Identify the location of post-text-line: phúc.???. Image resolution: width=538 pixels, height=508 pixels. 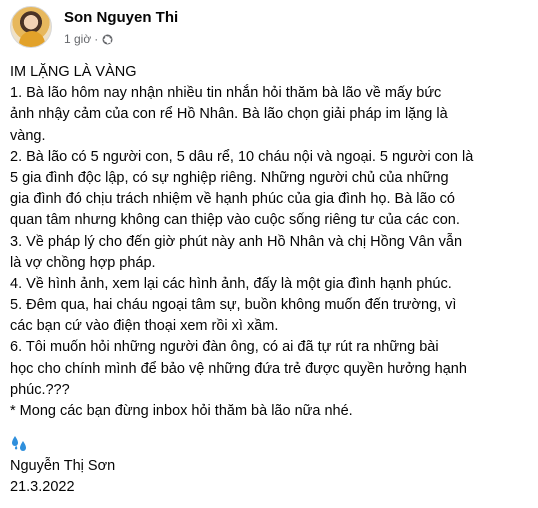
(40, 389).